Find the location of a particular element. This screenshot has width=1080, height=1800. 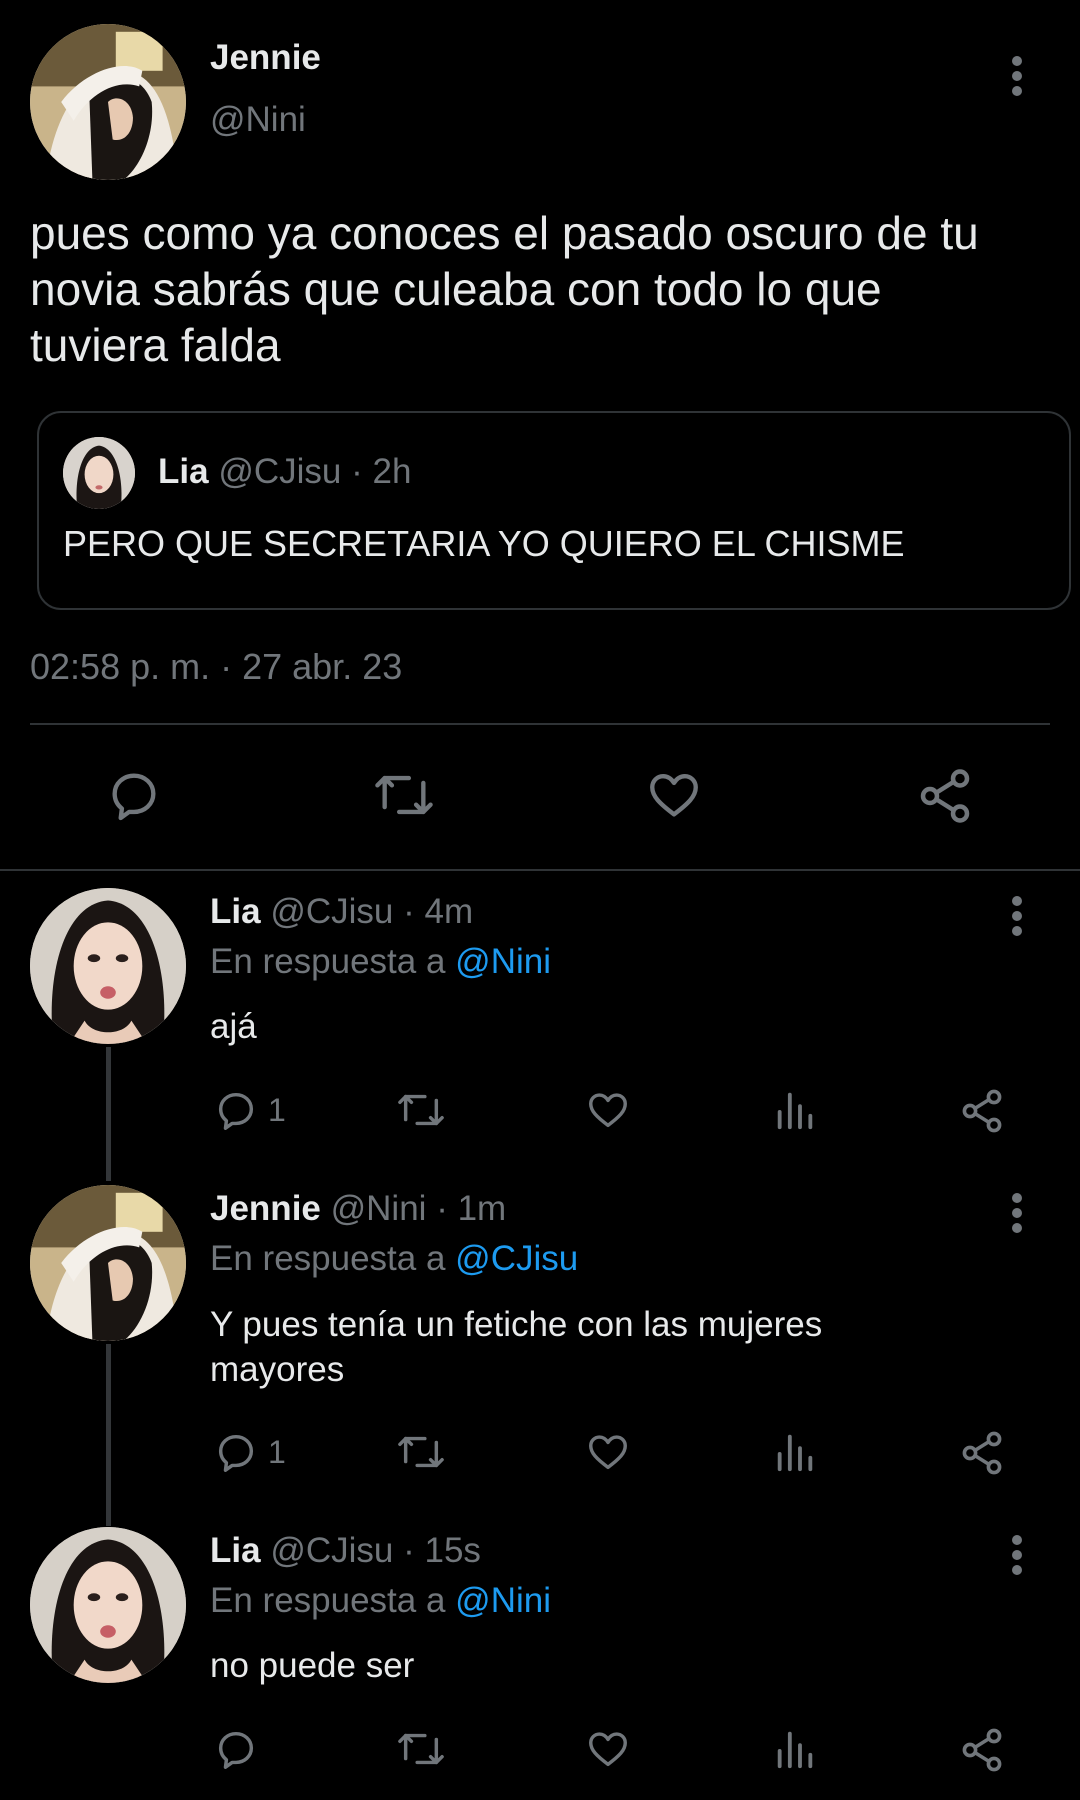

author-name: Jennie is located at coordinates (265, 58).